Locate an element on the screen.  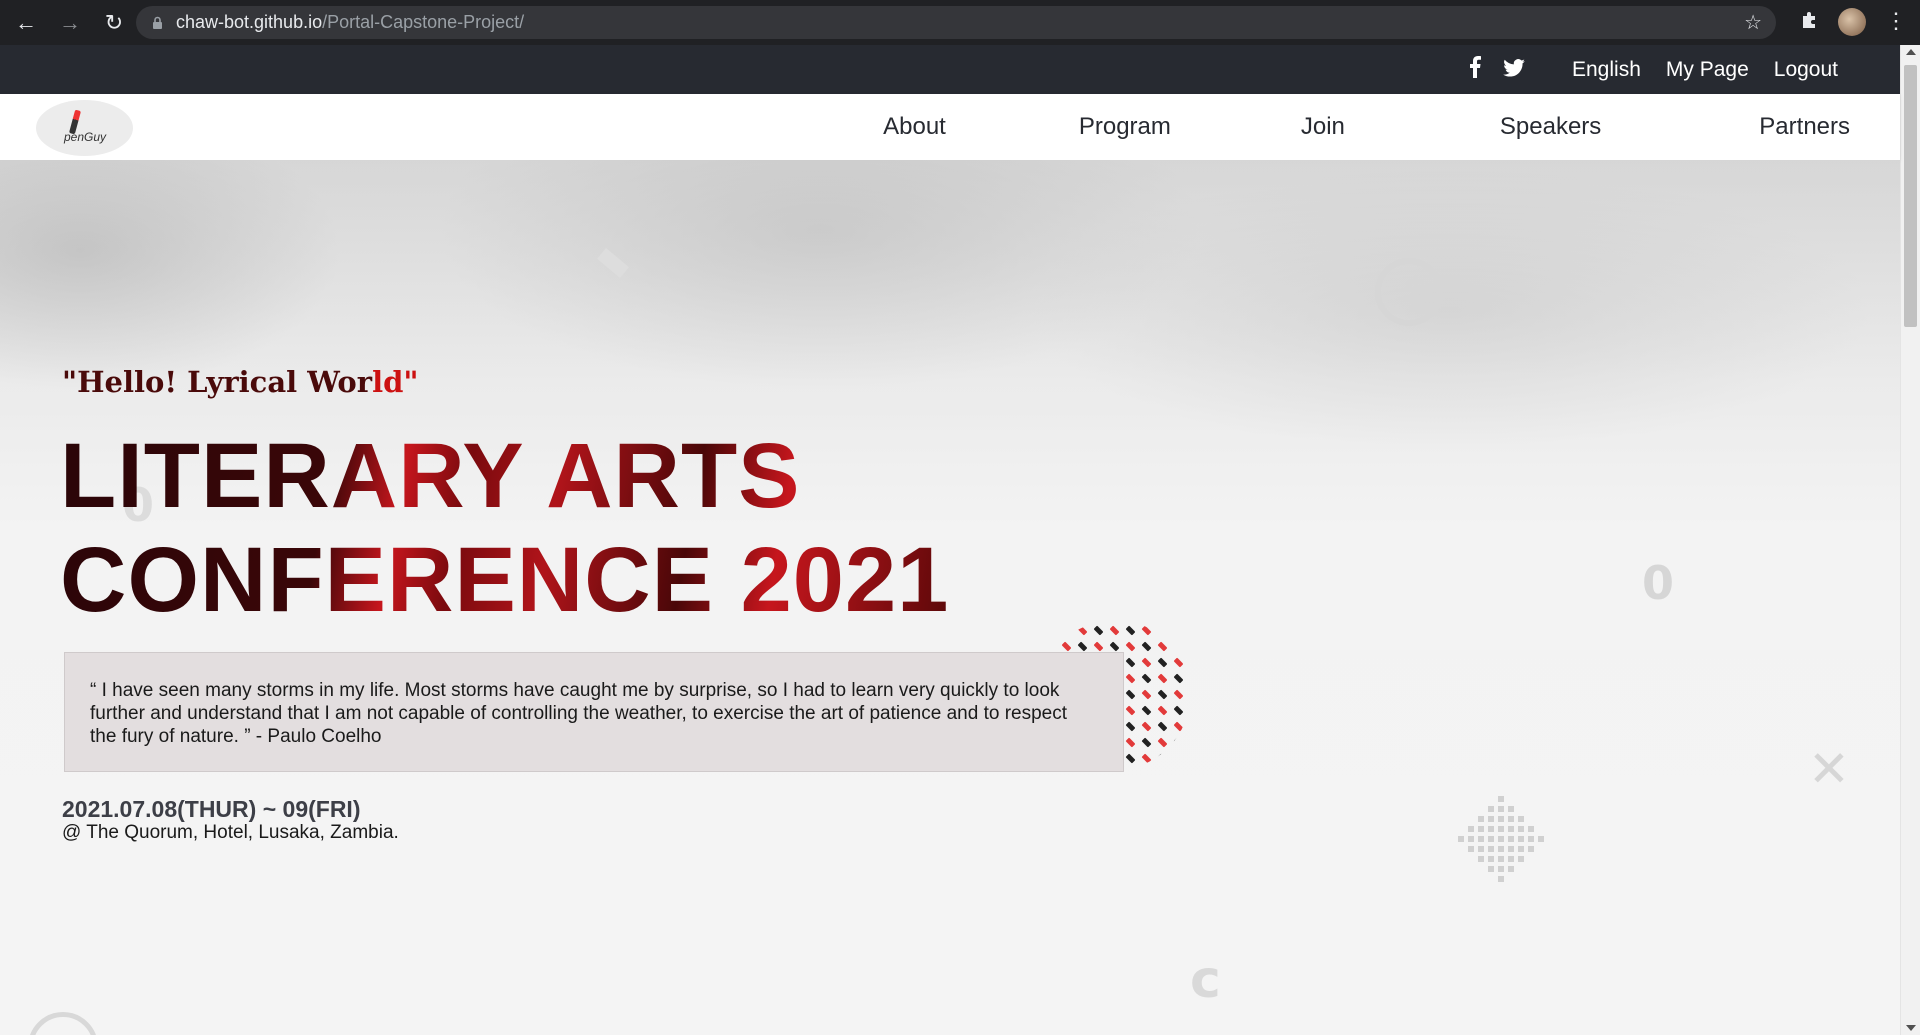
extensions-puzzle-icon is located at coordinates (1810, 23).